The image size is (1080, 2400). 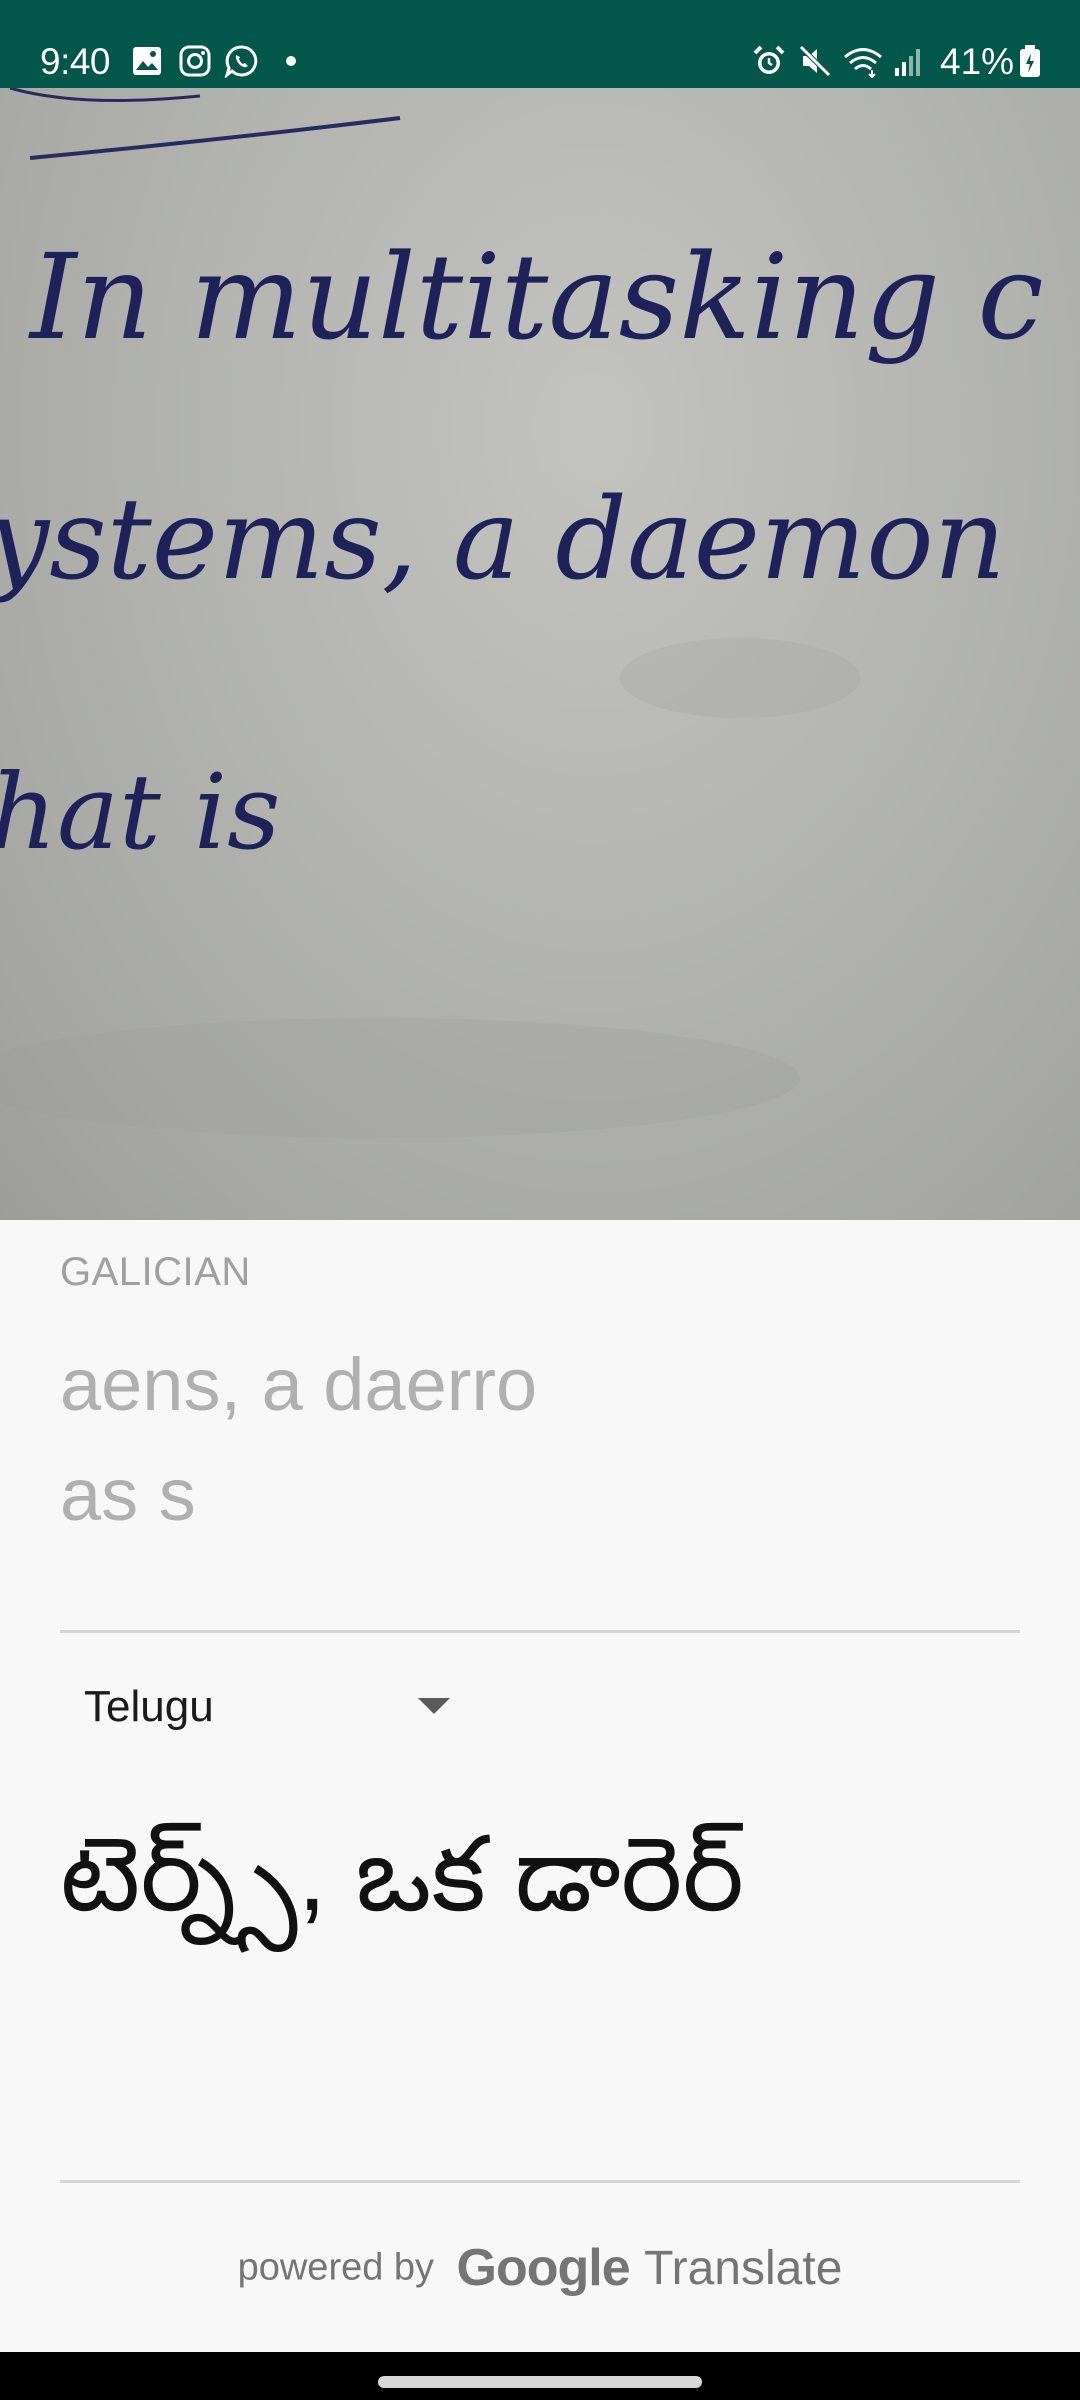 What do you see at coordinates (540, 2382) in the screenshot?
I see `home-gesture-handle` at bounding box center [540, 2382].